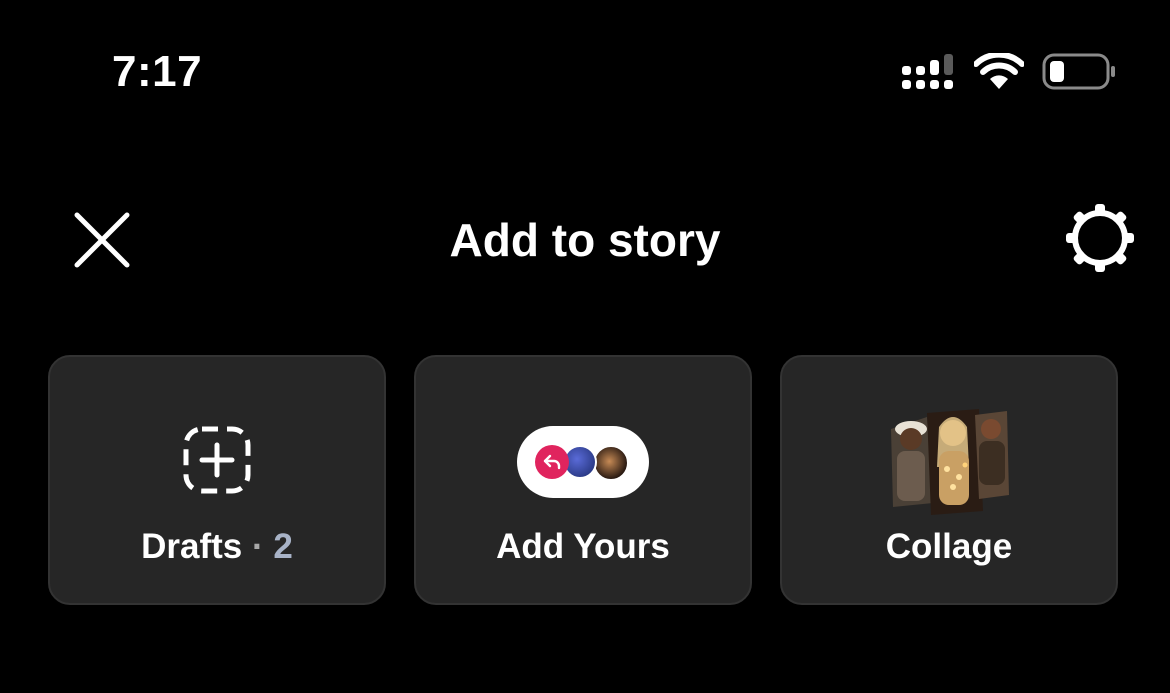 This screenshot has width=1170, height=693. I want to click on battery-icon, so click(1080, 72).